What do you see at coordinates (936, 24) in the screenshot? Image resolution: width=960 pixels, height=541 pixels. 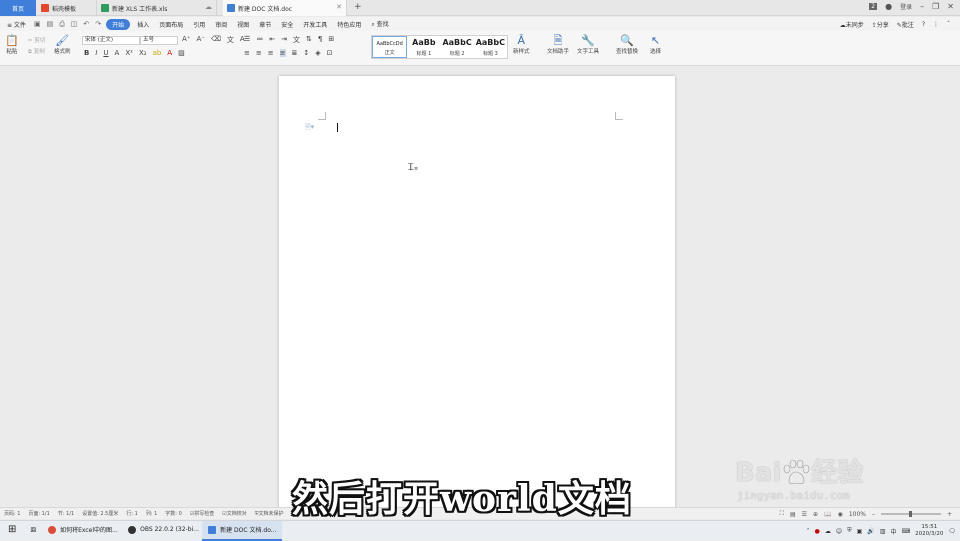 I see `more-icon: ⋮` at bounding box center [936, 24].